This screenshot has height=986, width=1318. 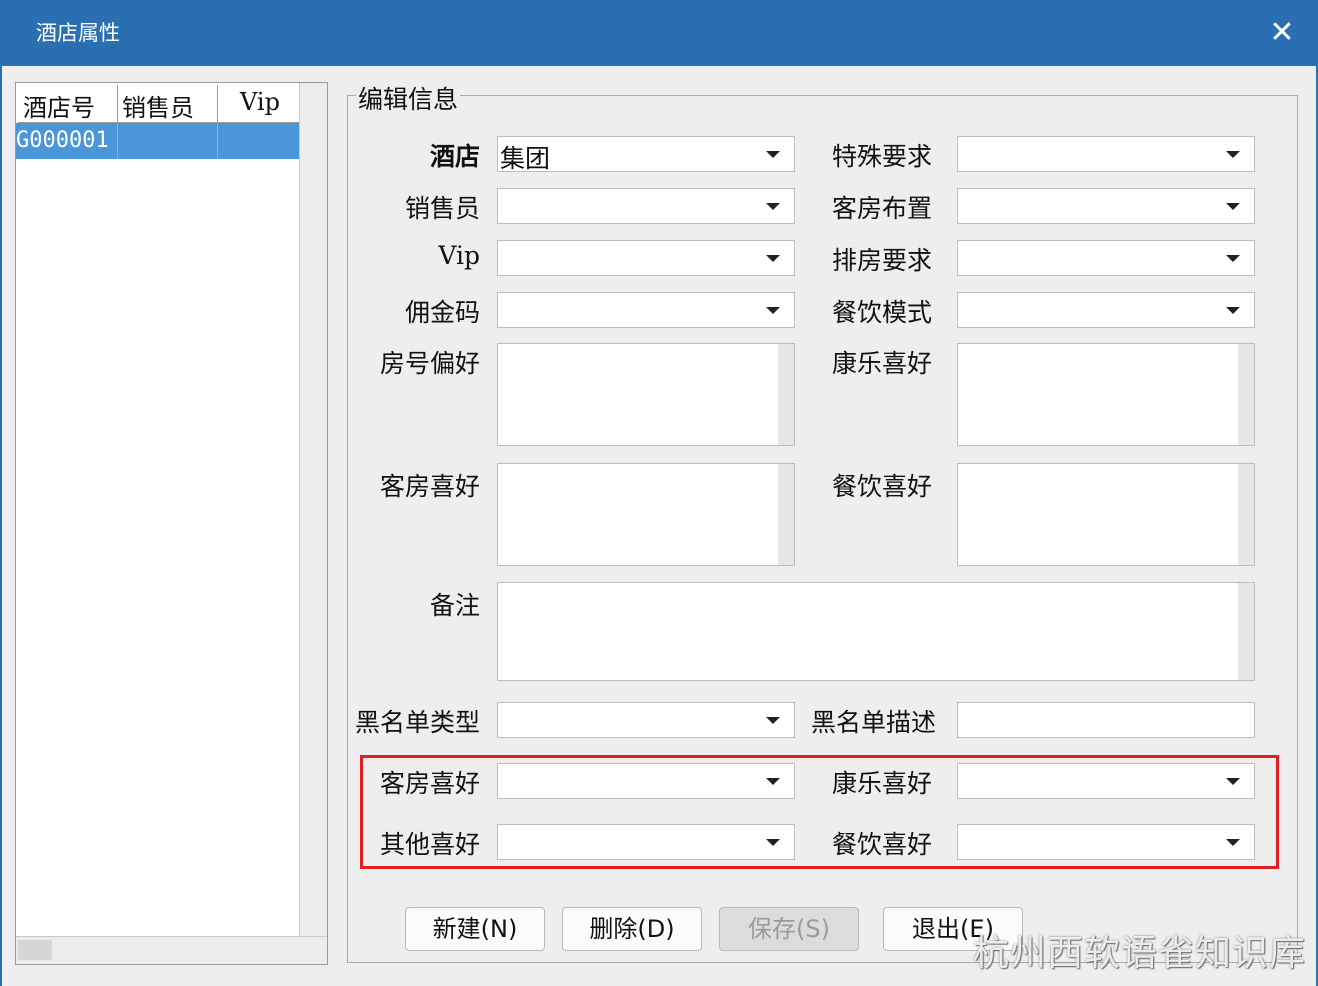 What do you see at coordinates (881, 363) in the screenshot?
I see `label-recreation-pref: 康乐喜好` at bounding box center [881, 363].